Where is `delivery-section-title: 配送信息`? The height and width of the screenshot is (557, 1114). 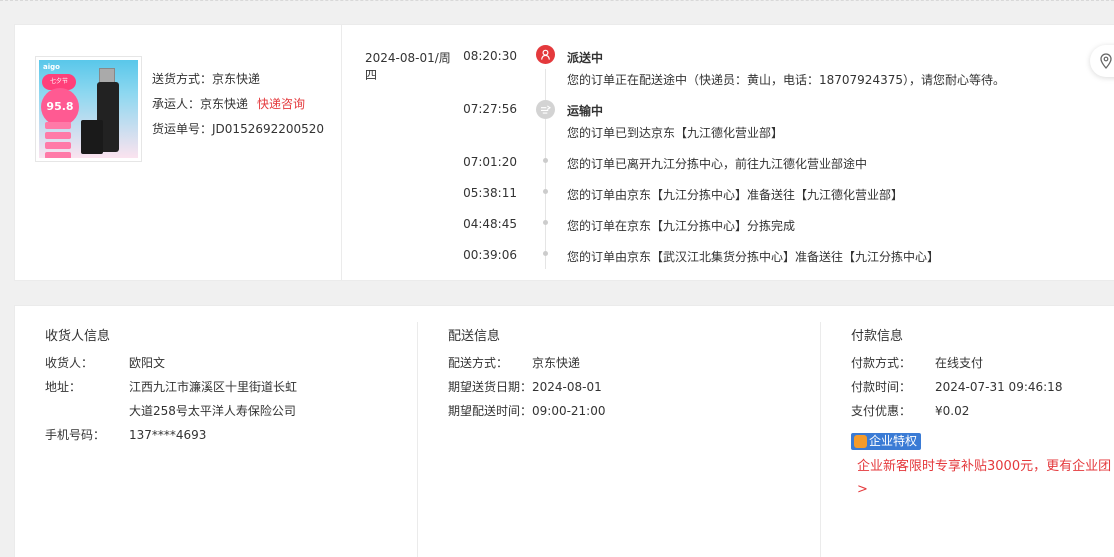
delivery-section-title: 配送信息 is located at coordinates (474, 336).